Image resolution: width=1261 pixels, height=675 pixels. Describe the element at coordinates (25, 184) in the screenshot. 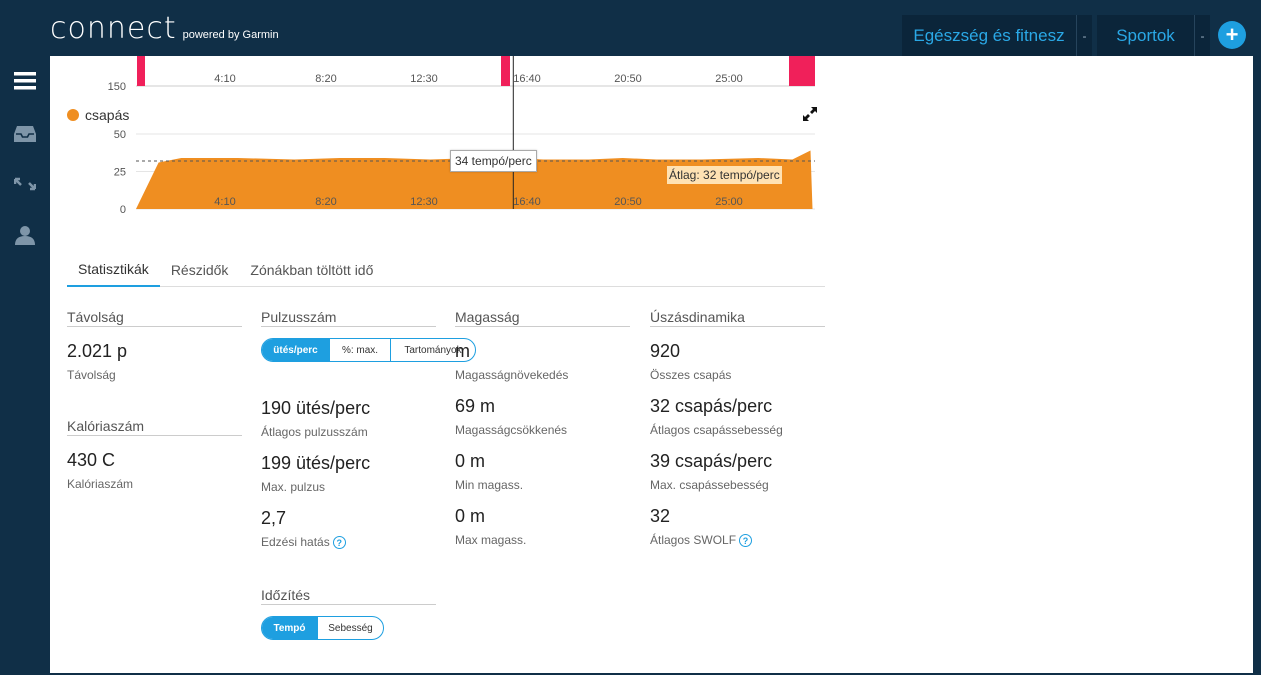

I see `connections-icon` at that location.